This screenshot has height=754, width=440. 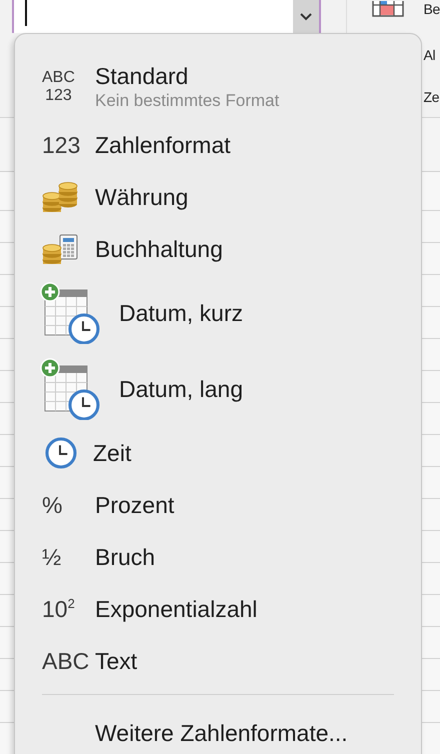 What do you see at coordinates (218, 557) in the screenshot?
I see `menu-item: ½ Bruch` at bounding box center [218, 557].